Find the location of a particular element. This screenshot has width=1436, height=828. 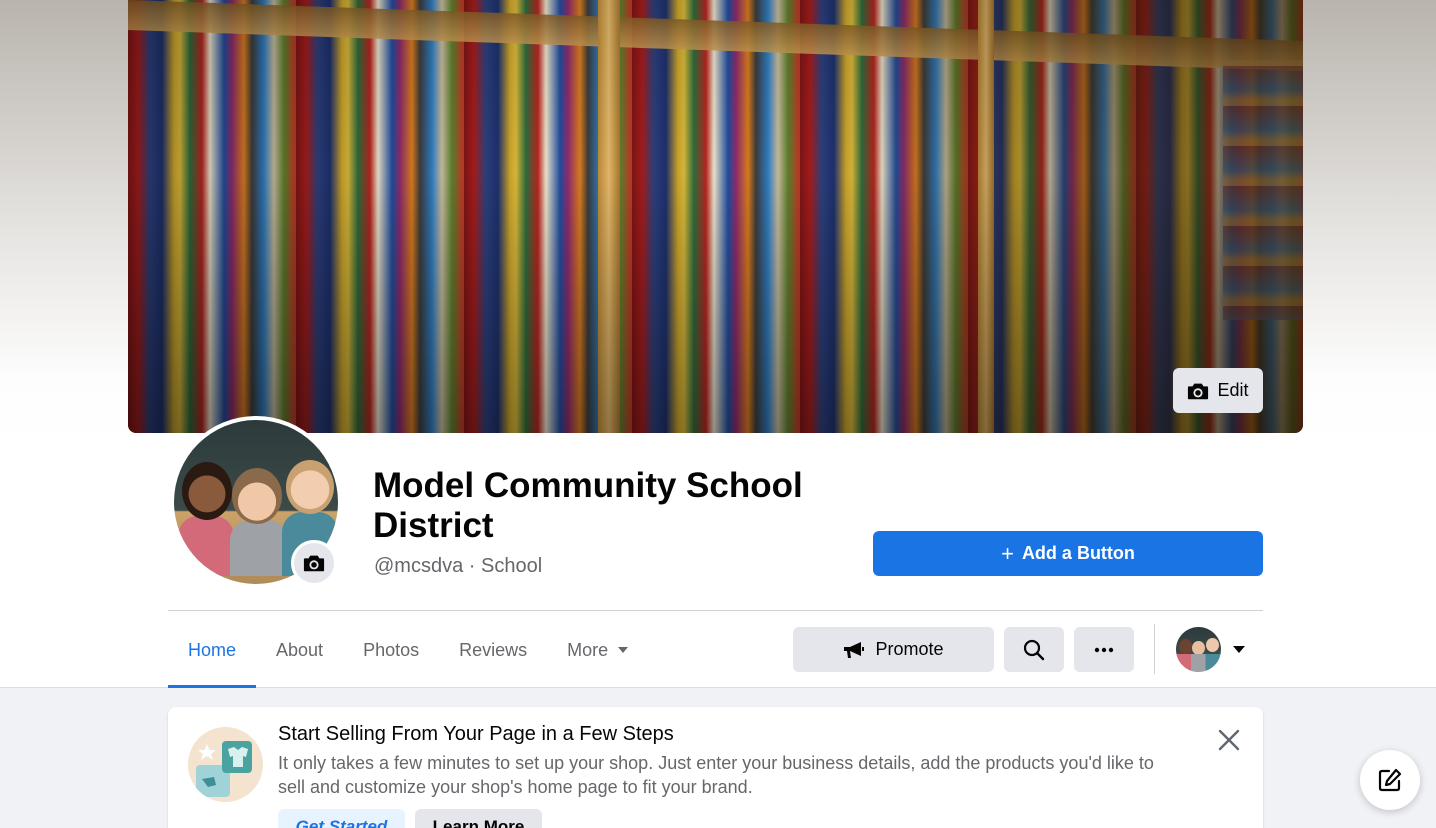

new-message-button is located at coordinates (1390, 780).